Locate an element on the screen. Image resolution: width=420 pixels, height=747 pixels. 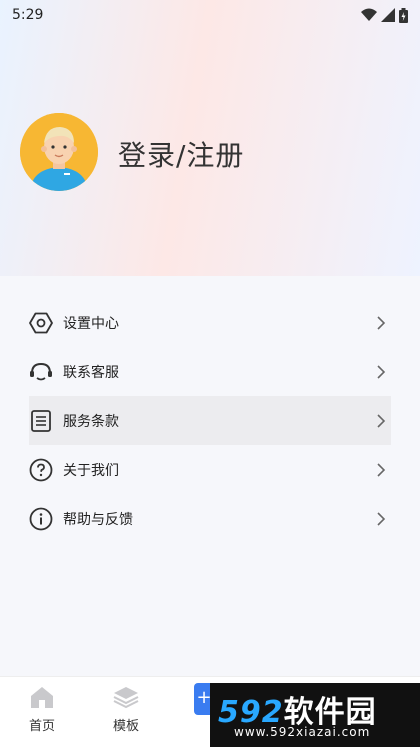
avatar-illustration-icon is located at coordinates (59, 152).